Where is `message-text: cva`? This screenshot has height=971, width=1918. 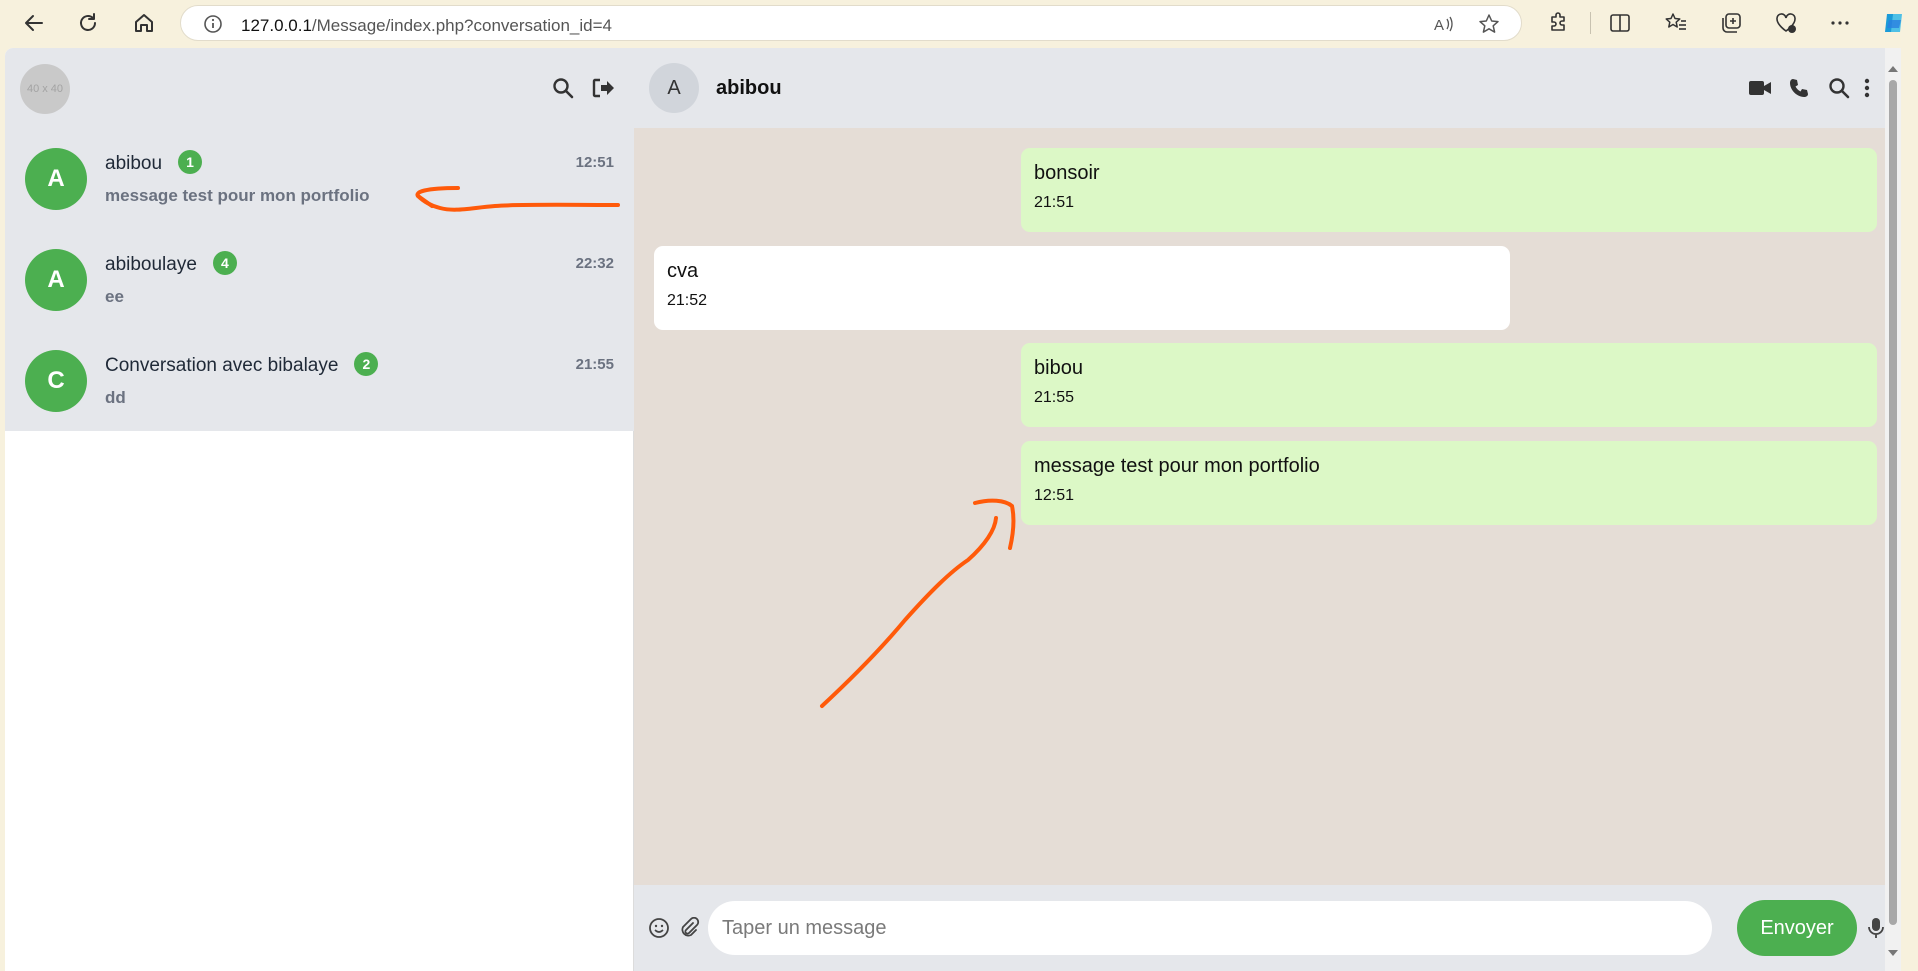 message-text: cva is located at coordinates (683, 271).